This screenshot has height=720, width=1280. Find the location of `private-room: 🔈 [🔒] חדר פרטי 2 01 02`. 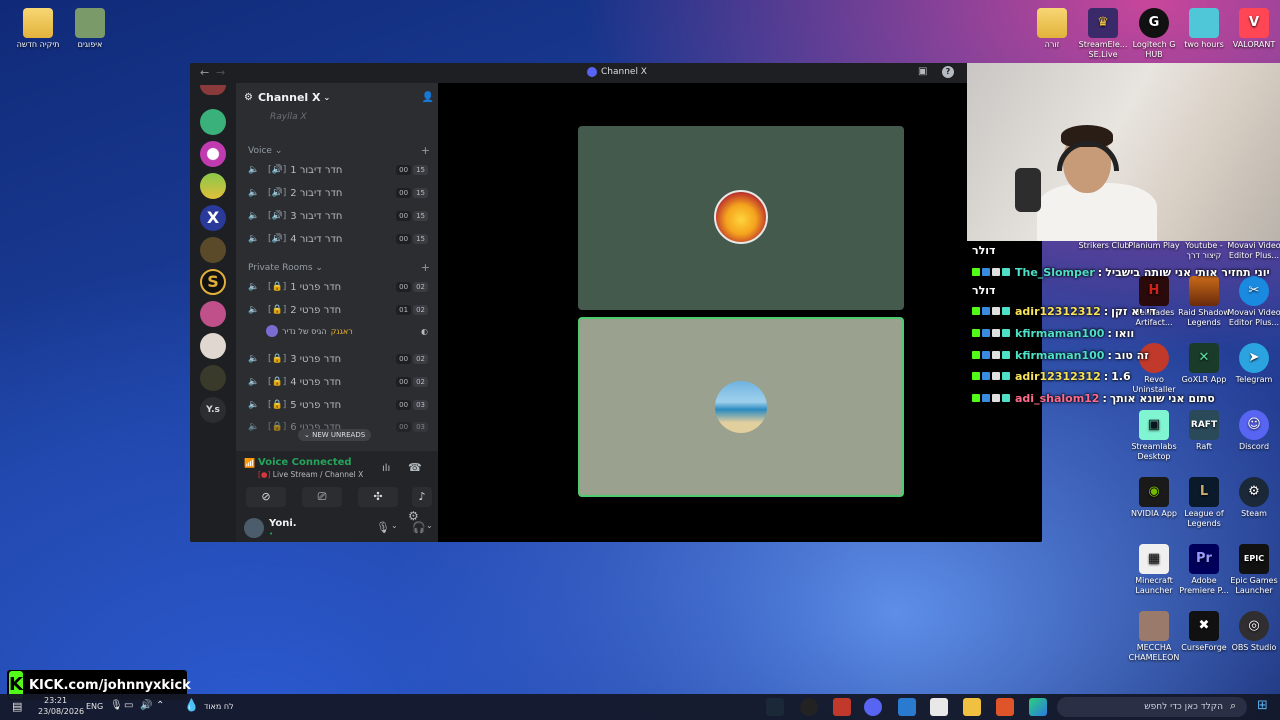

private-room: 🔈 [🔒] חדר פרטי 2 01 02 is located at coordinates (338, 310).